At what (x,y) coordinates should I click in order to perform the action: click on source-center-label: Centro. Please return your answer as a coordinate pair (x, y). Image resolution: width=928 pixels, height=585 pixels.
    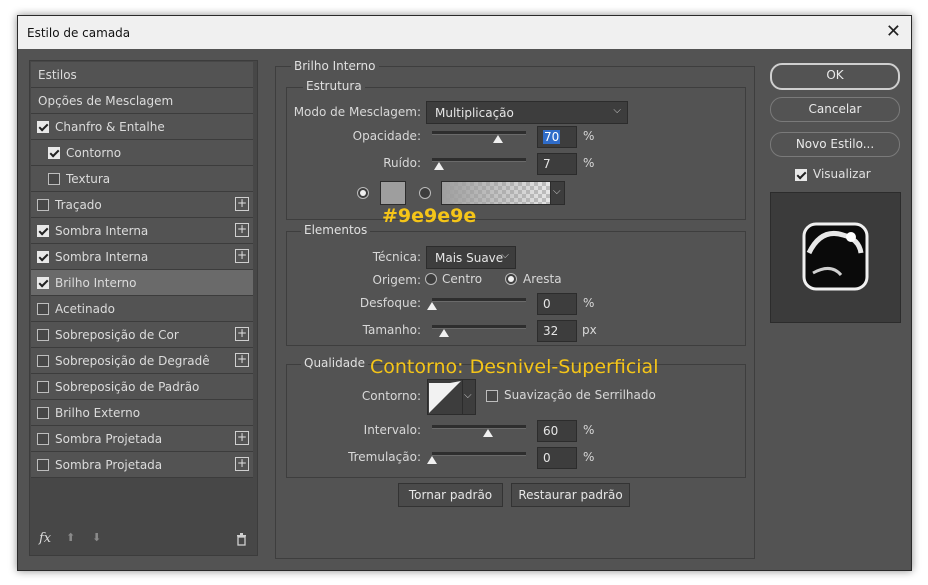
    Looking at the image, I should click on (462, 279).